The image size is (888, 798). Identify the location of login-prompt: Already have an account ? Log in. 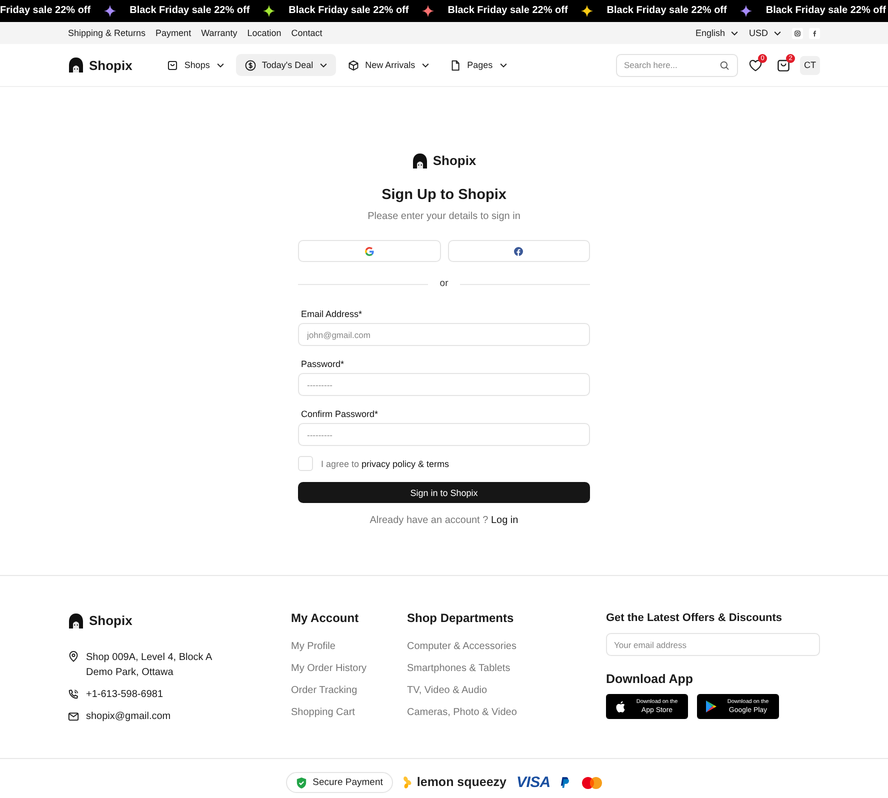
(444, 521).